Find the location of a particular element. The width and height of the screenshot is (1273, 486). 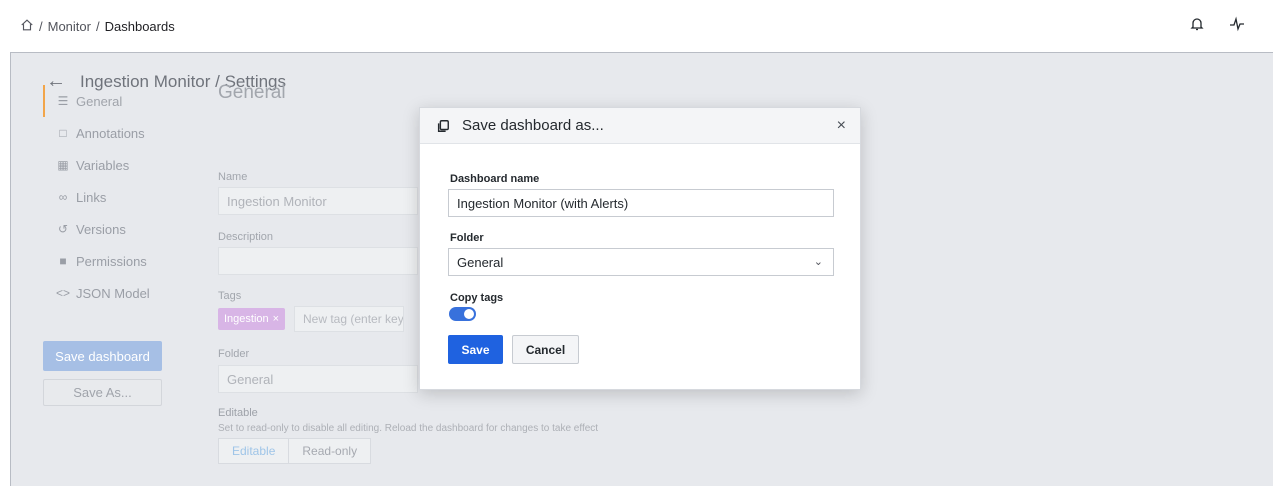

tag-chip: Ingestion × is located at coordinates (252, 319).